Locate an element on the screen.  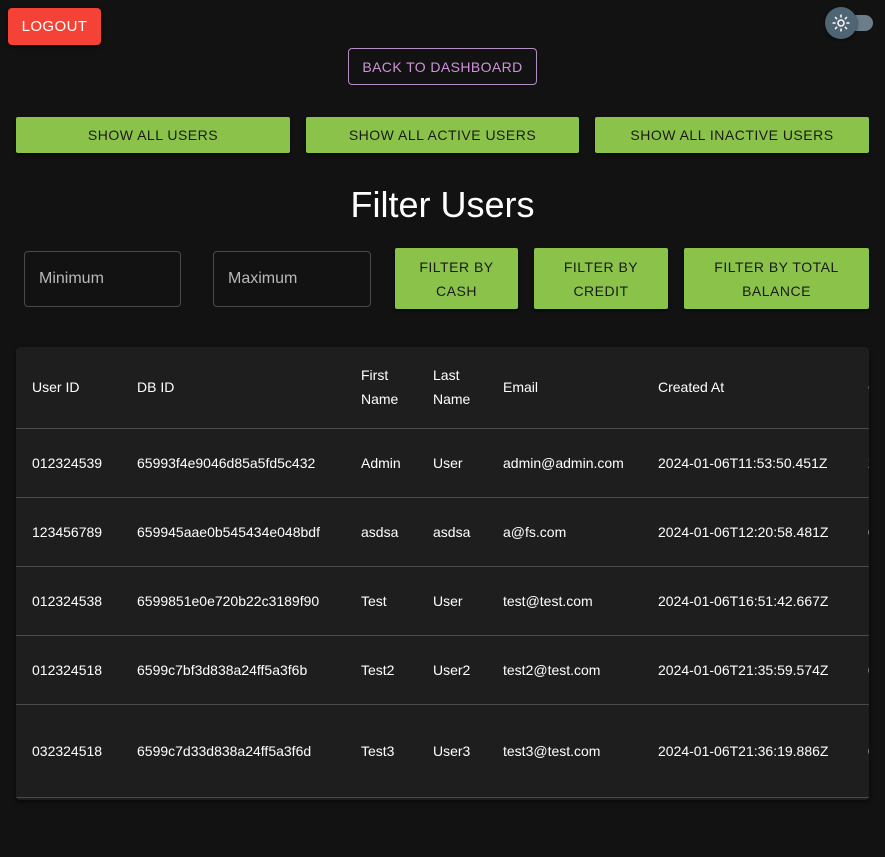
user-id-cell: 123456789 is located at coordinates (68, 532).